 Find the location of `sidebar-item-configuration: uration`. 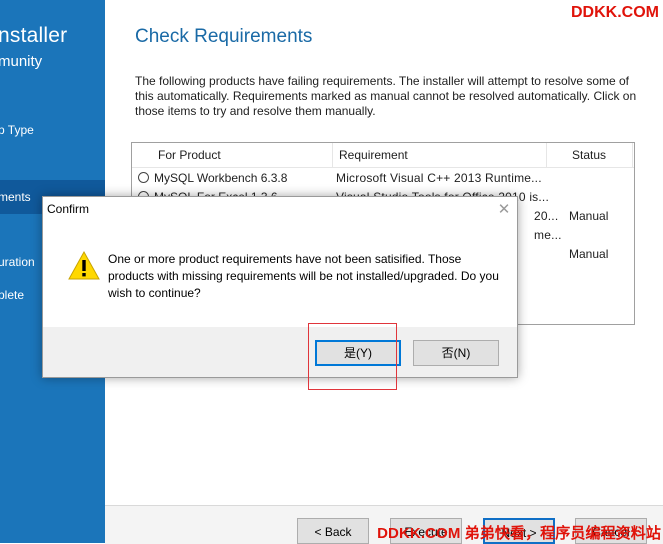

sidebar-item-configuration: uration is located at coordinates (17, 262).